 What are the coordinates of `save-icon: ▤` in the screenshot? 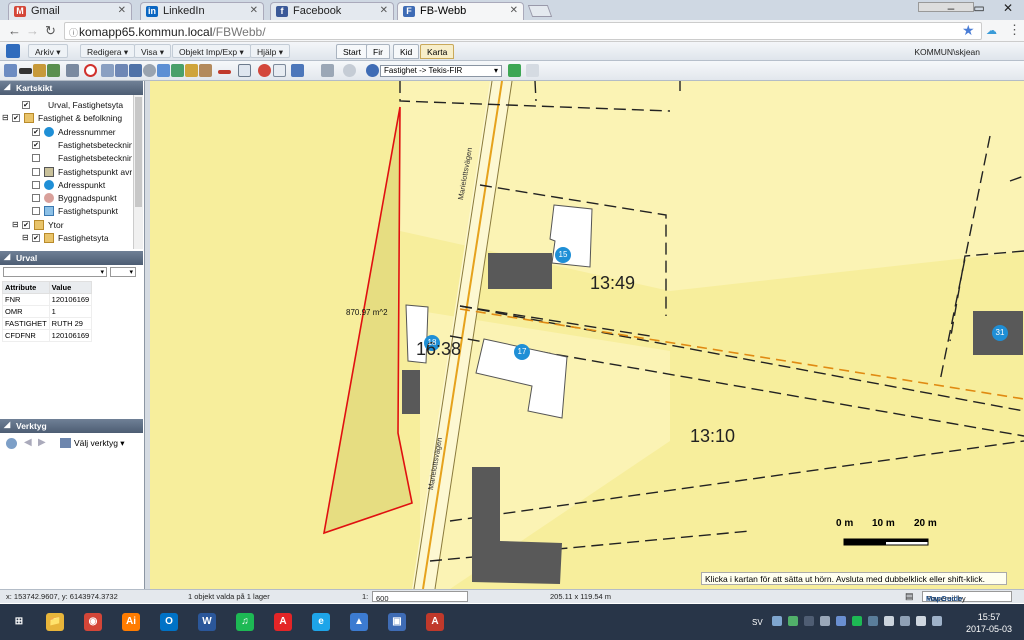 It's located at (909, 596).